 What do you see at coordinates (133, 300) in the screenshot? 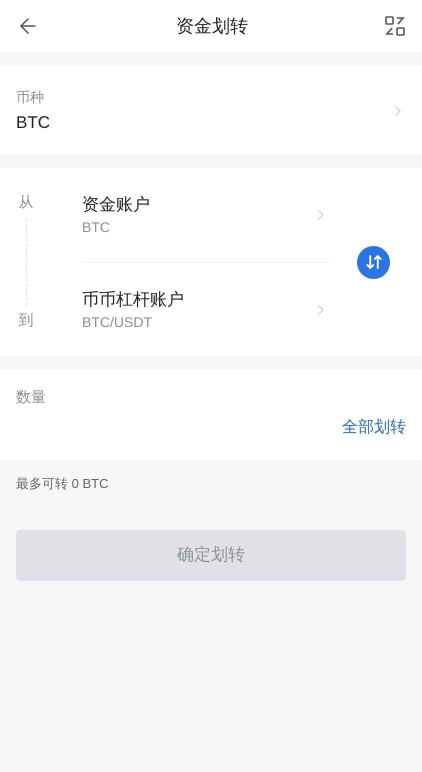
I see `account-name: 币币杠杆账户` at bounding box center [133, 300].